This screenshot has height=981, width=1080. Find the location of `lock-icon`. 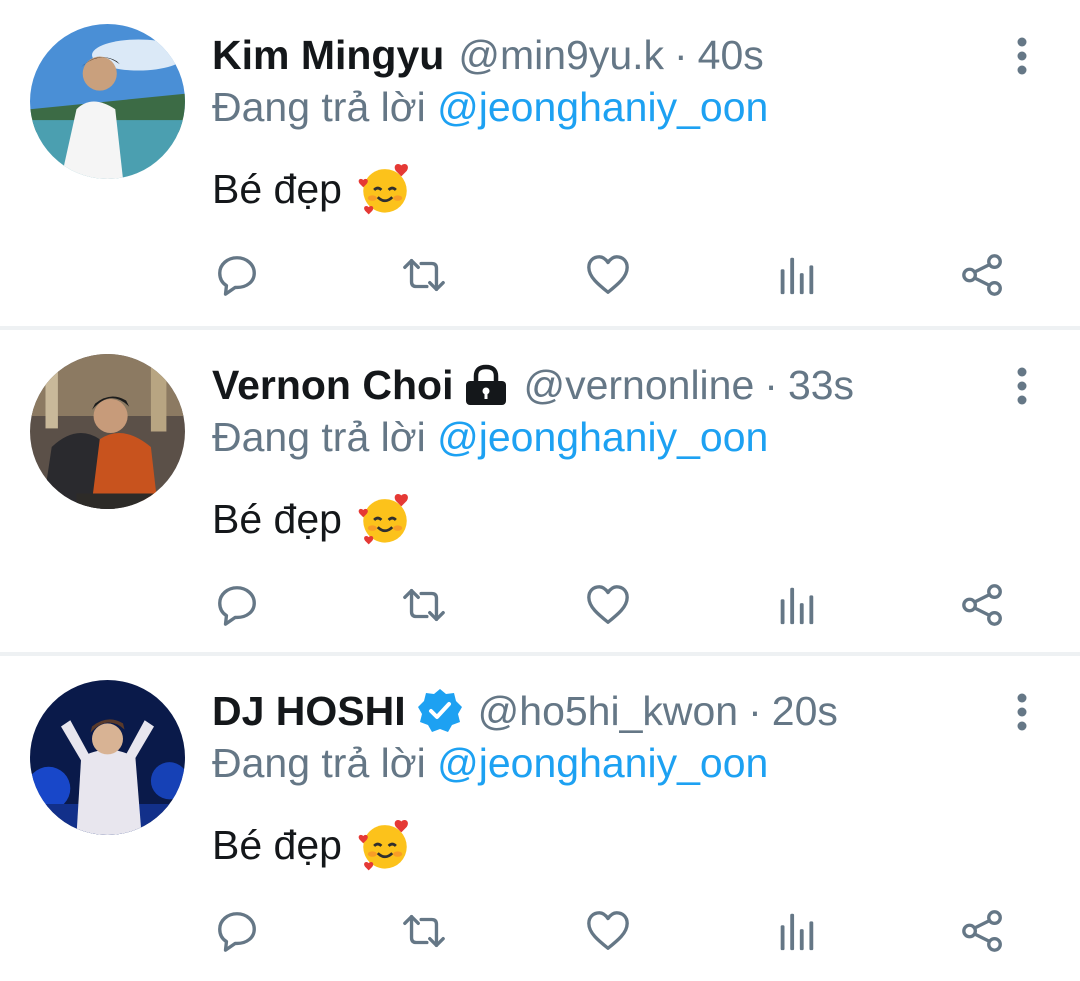

lock-icon is located at coordinates (486, 384).